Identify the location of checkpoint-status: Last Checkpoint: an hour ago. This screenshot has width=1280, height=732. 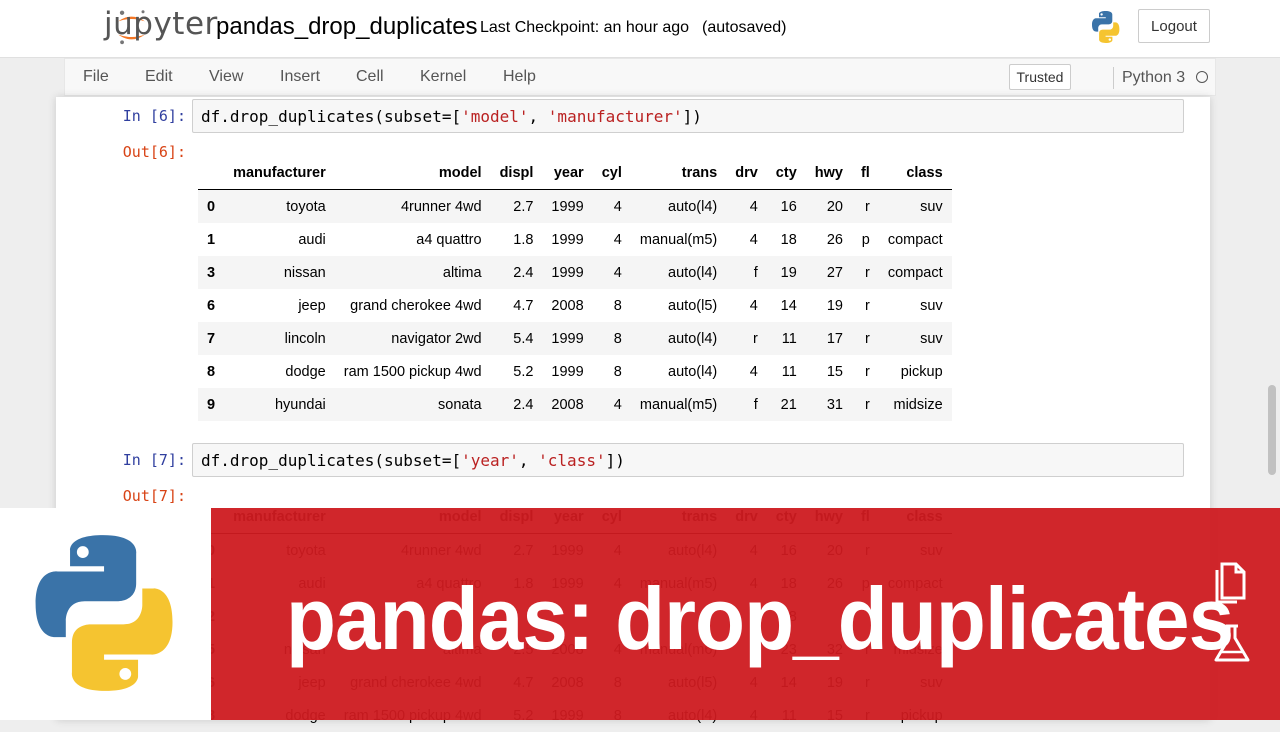
(585, 27).